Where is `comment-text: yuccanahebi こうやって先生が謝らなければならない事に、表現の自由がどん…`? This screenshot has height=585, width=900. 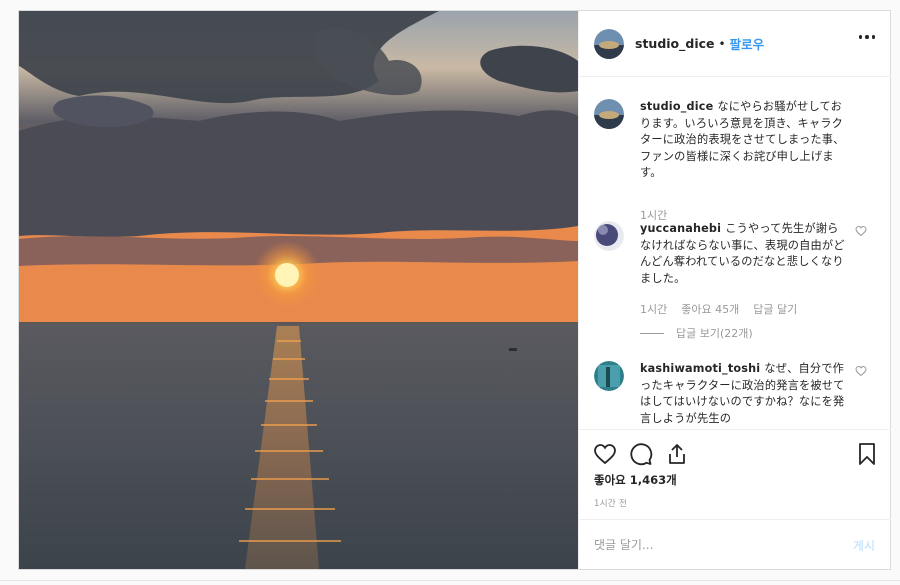 comment-text: yuccanahebi こうやって先生が謝らなければならない事に、表現の自由がどん… is located at coordinates (744, 254).